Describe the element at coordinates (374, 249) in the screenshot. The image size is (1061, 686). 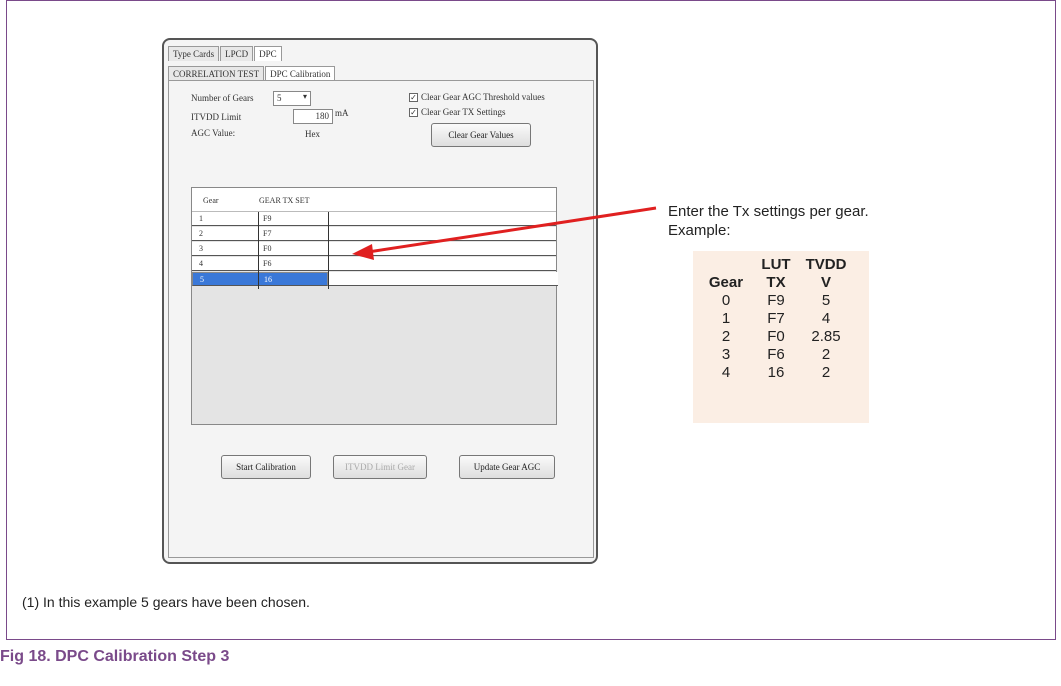
I see `table-row: 3 F0` at that location.